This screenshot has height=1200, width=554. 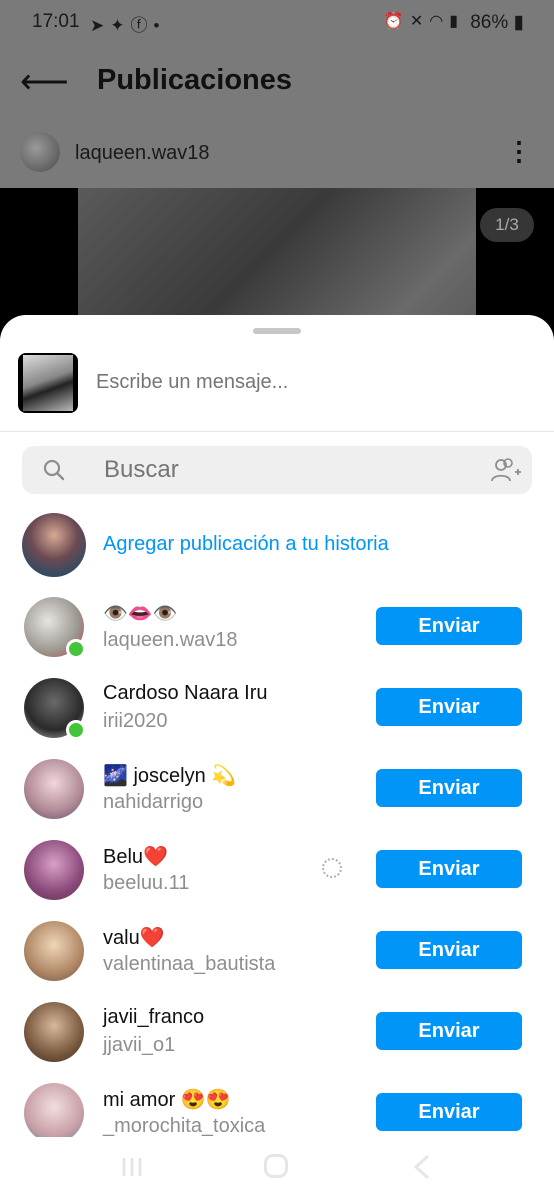 What do you see at coordinates (142, 153) in the screenshot?
I see `post-author-username: laqueen.wav18` at bounding box center [142, 153].